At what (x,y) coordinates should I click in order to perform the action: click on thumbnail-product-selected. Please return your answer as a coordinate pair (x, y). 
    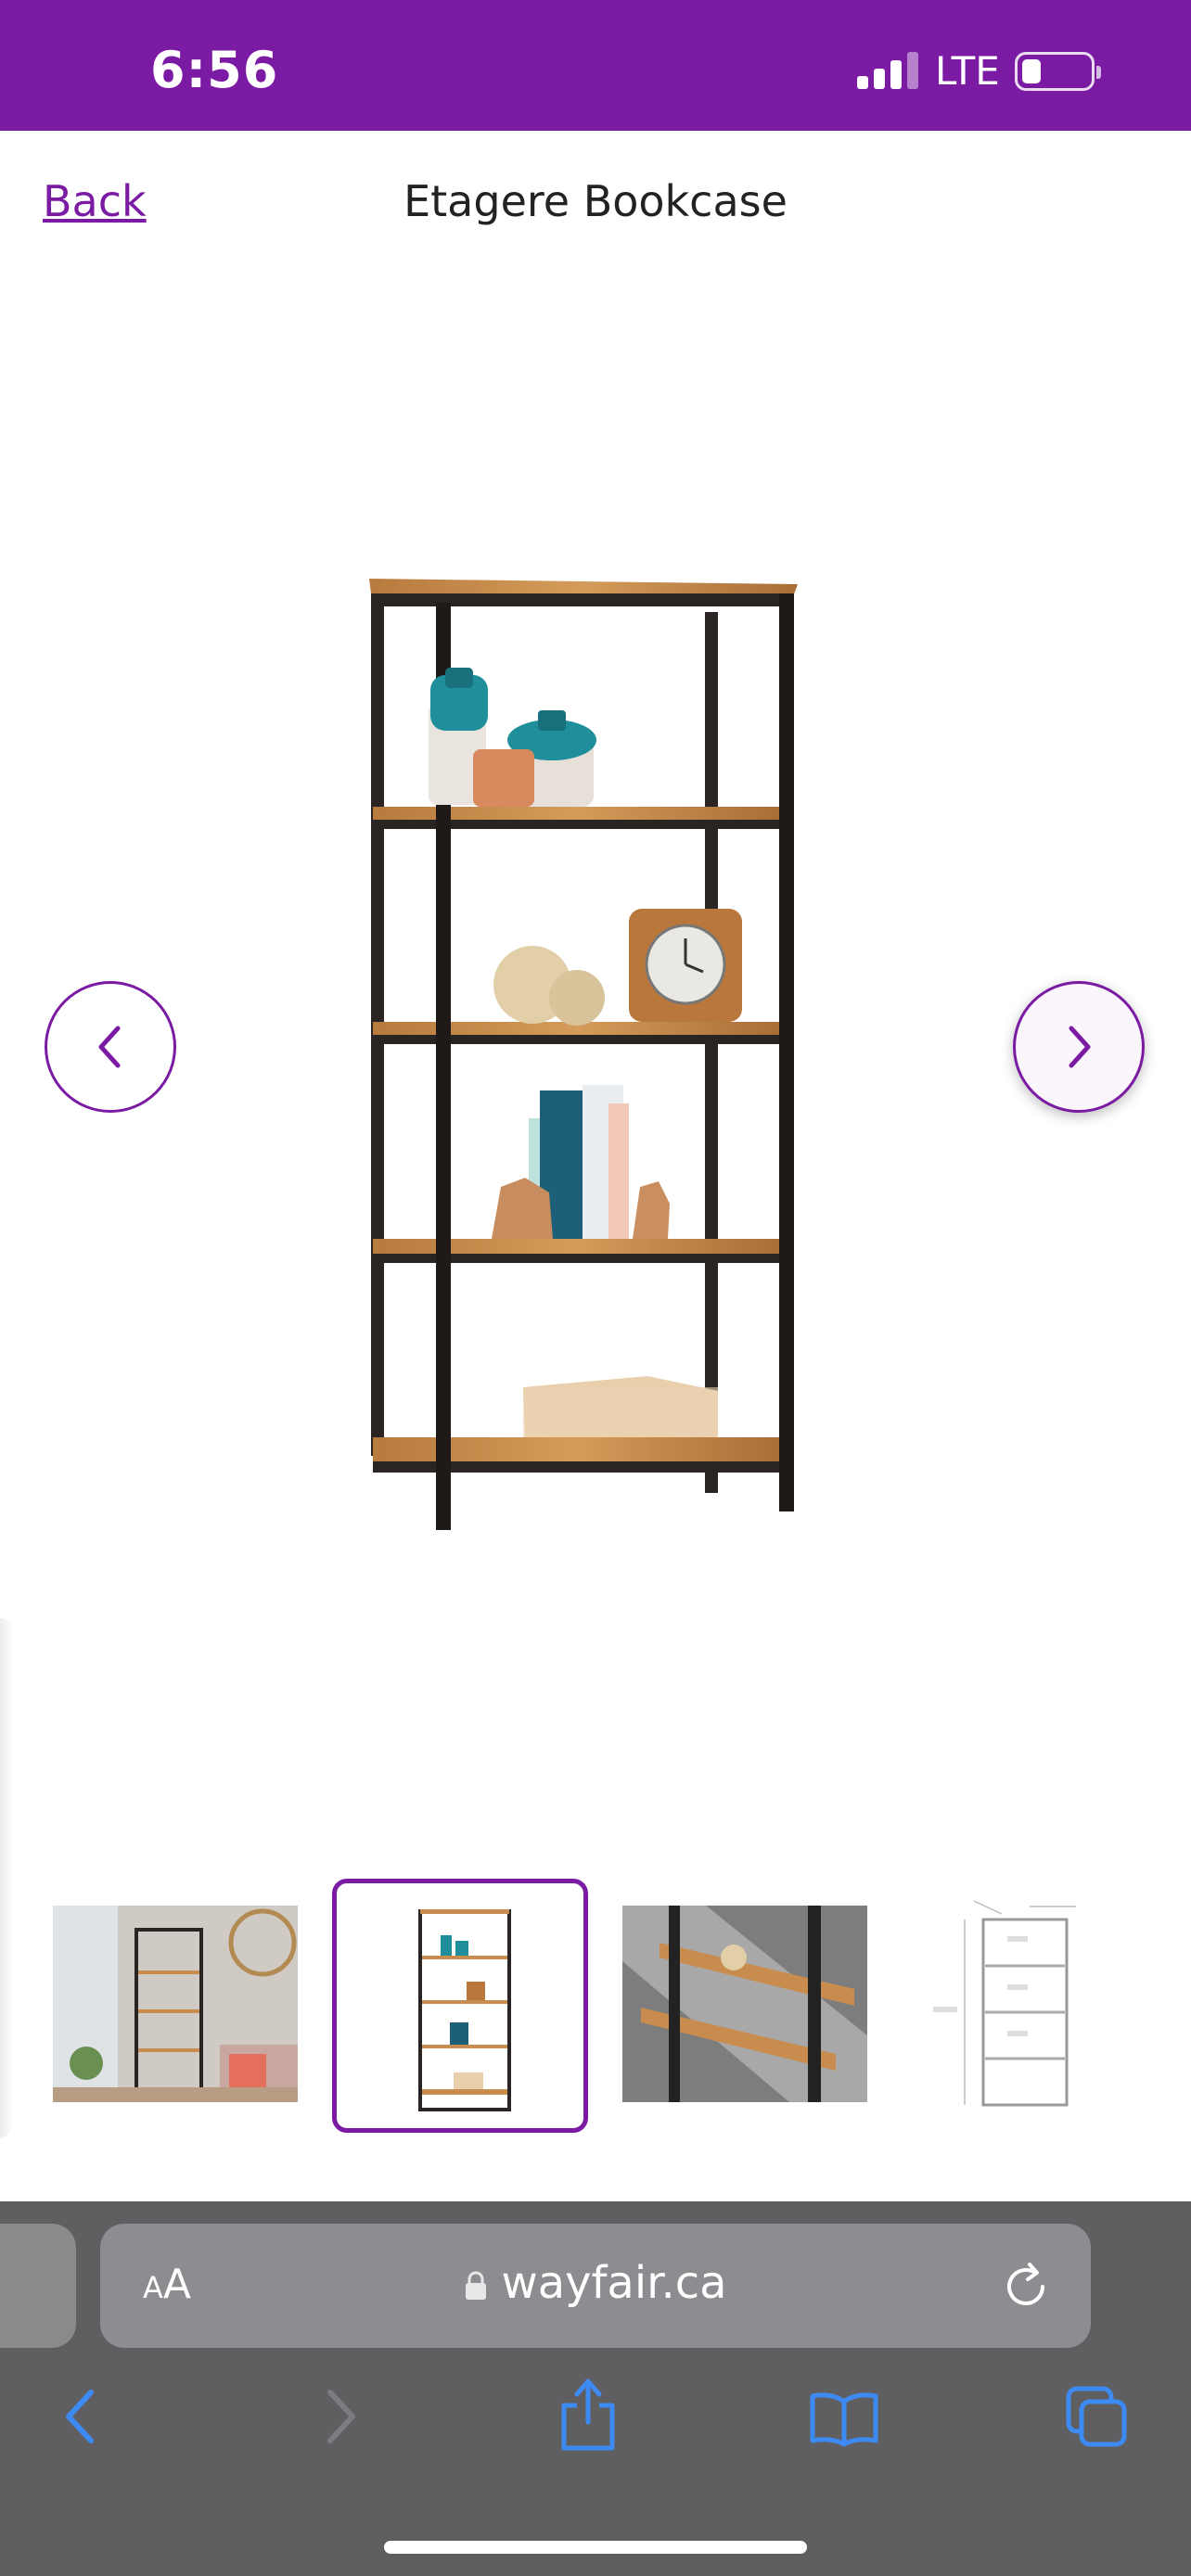
    Looking at the image, I should click on (460, 2006).